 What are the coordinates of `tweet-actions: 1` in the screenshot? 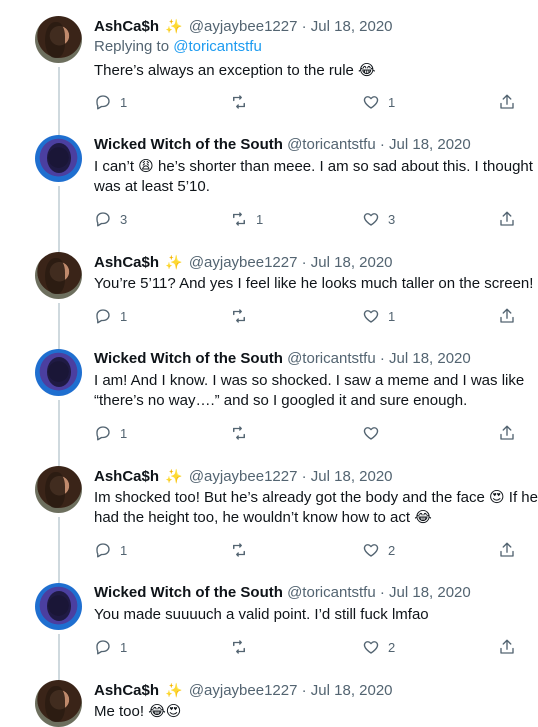 It's located at (309, 434).